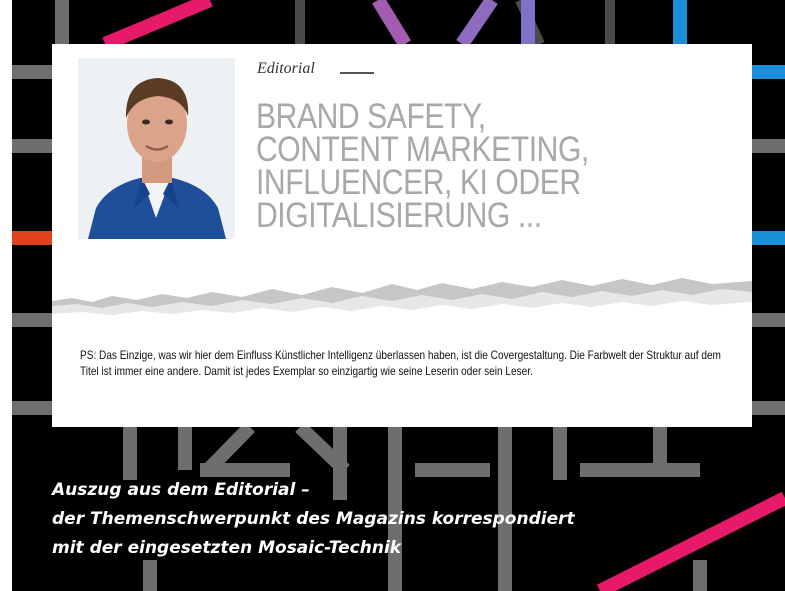 The image size is (785, 591). I want to click on torn-paper-edge, so click(402, 302).